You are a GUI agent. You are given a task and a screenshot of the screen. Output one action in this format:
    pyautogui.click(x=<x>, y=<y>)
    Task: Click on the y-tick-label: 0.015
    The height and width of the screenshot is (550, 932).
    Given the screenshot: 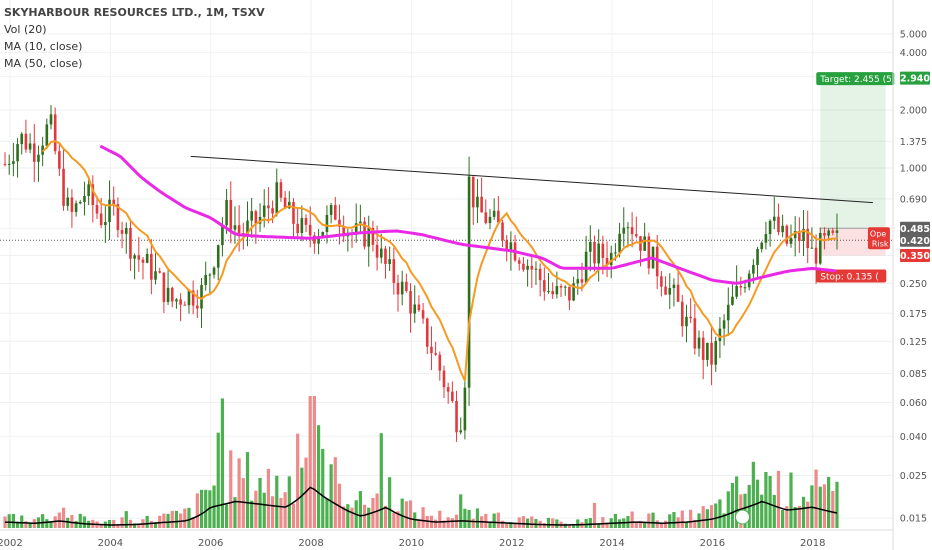 What is the action you would take?
    pyautogui.click(x=913, y=519)
    